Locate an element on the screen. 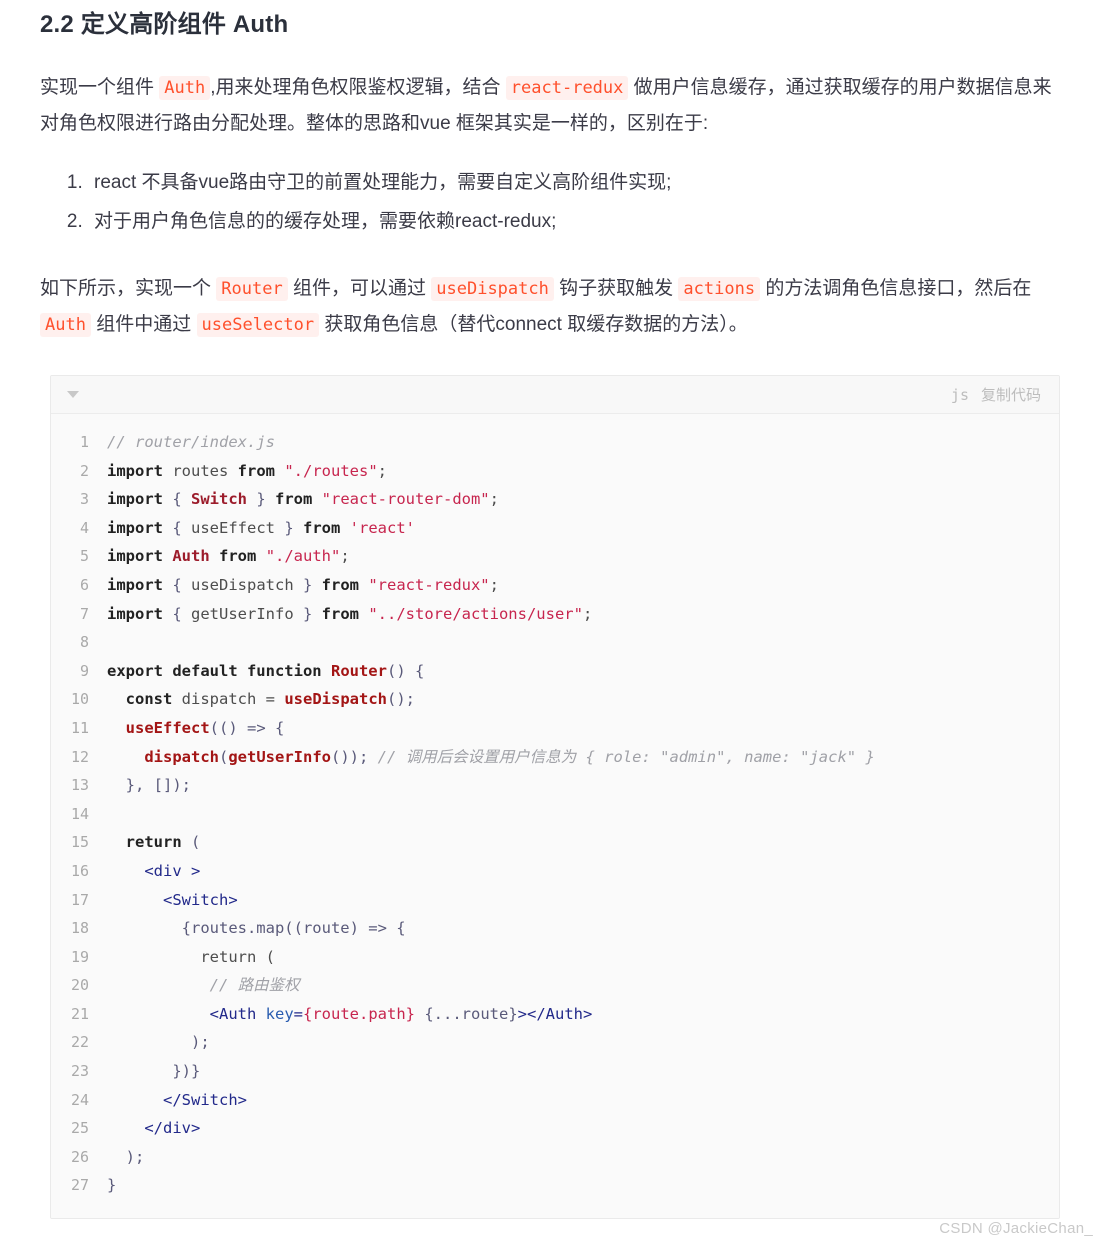  line-number: 20 is located at coordinates (79, 985).